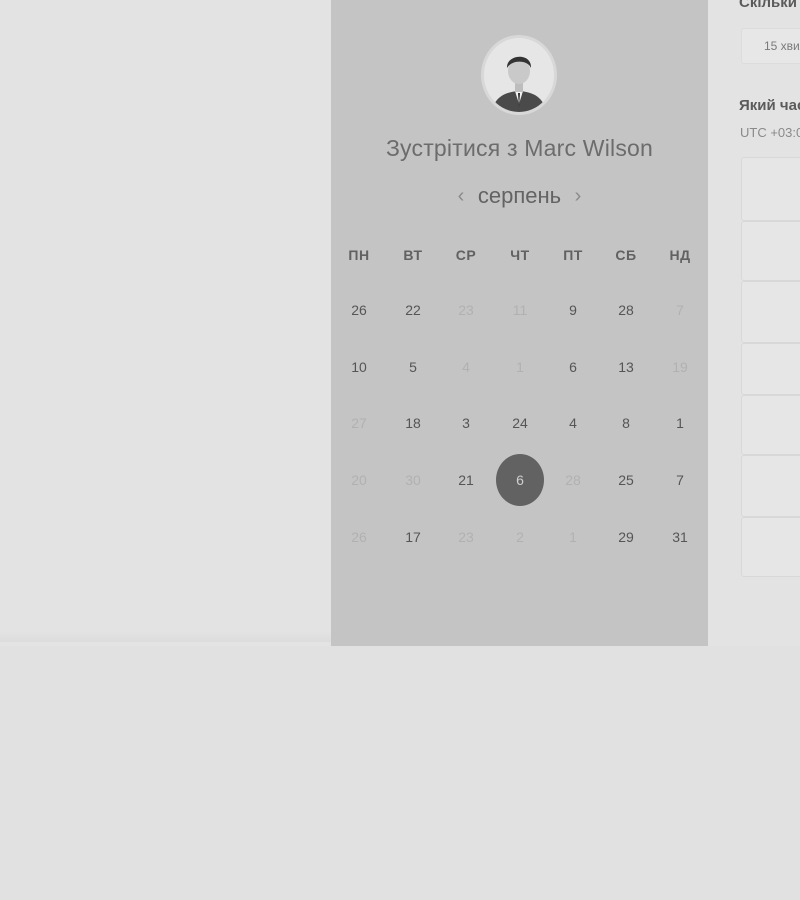  Describe the element at coordinates (520, 480) in the screenshot. I see `calendar-day-selected: 6` at that location.